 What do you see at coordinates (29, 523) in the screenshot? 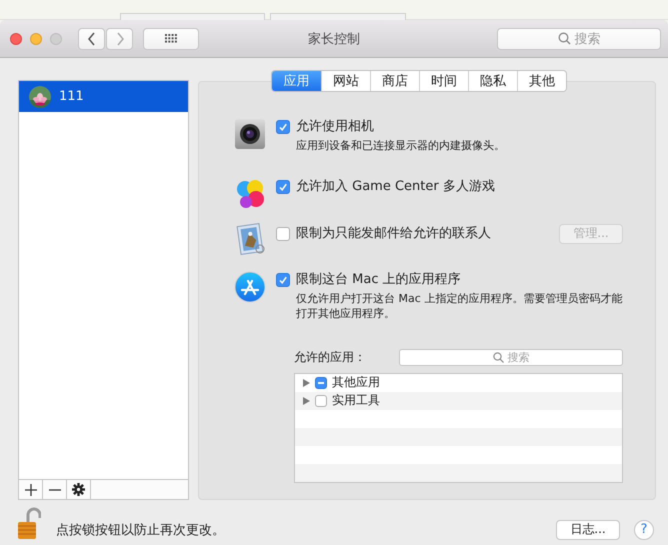
I see `lock-icon` at bounding box center [29, 523].